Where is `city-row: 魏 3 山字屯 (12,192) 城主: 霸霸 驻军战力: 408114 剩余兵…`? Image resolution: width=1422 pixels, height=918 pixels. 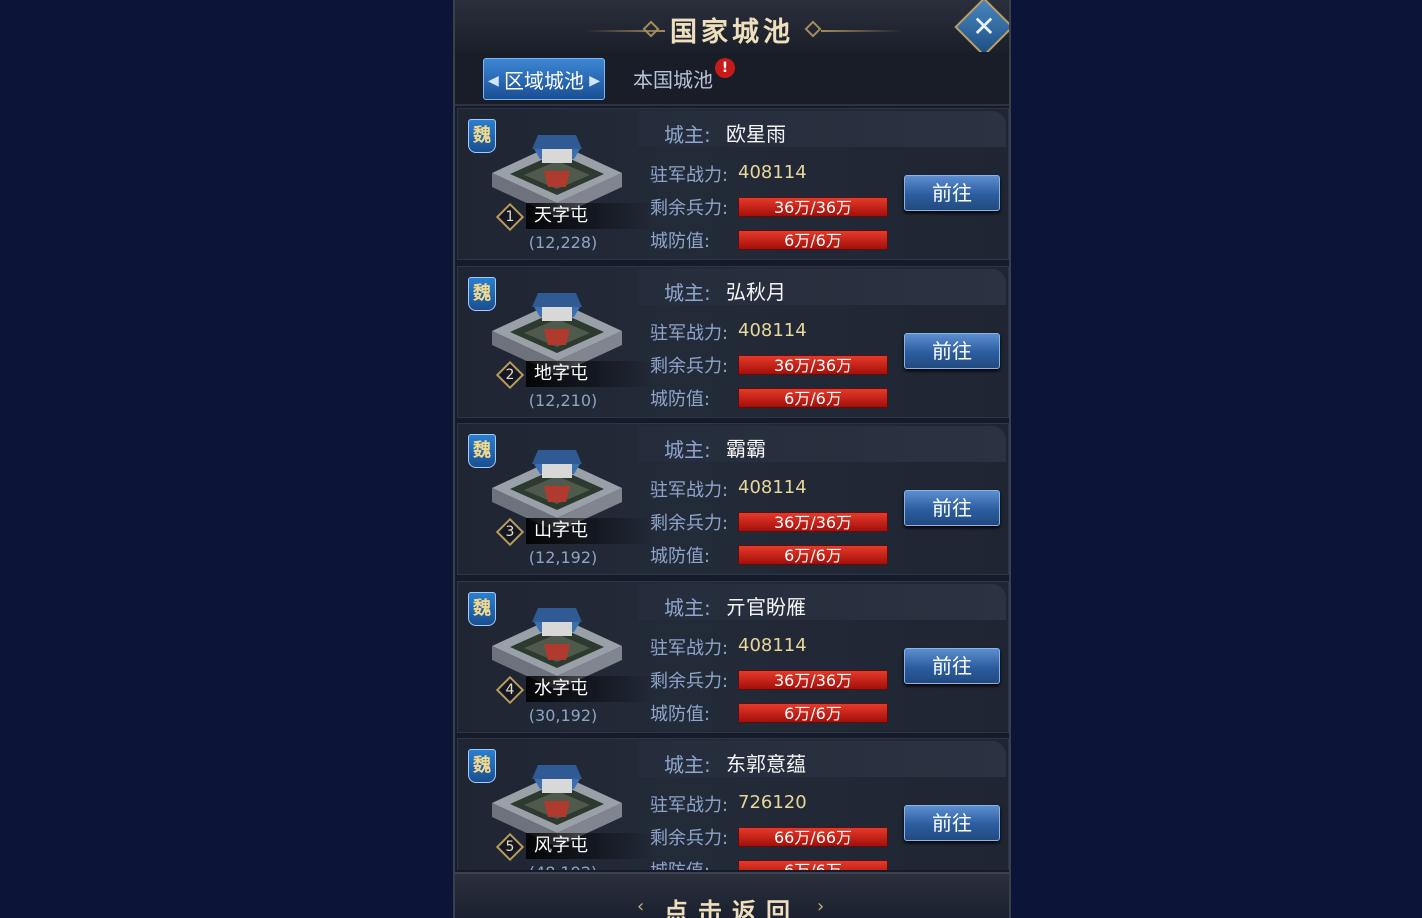 city-row: 魏 3 山字屯 (12,192) 城主: 霸霸 驻军战力: 408114 剩余兵… is located at coordinates (733, 499).